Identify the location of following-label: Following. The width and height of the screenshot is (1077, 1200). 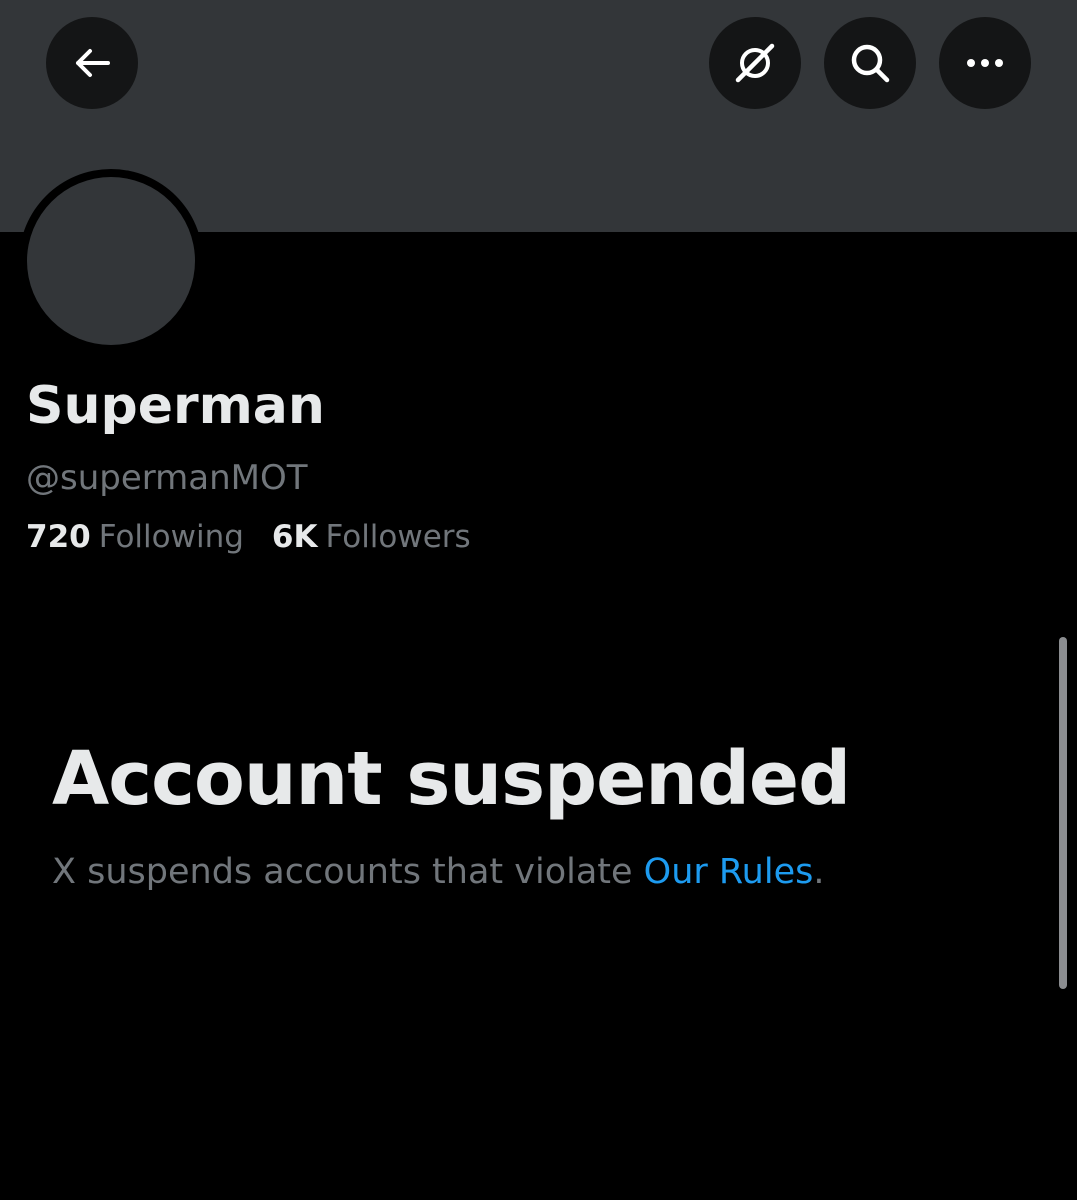
(171, 537).